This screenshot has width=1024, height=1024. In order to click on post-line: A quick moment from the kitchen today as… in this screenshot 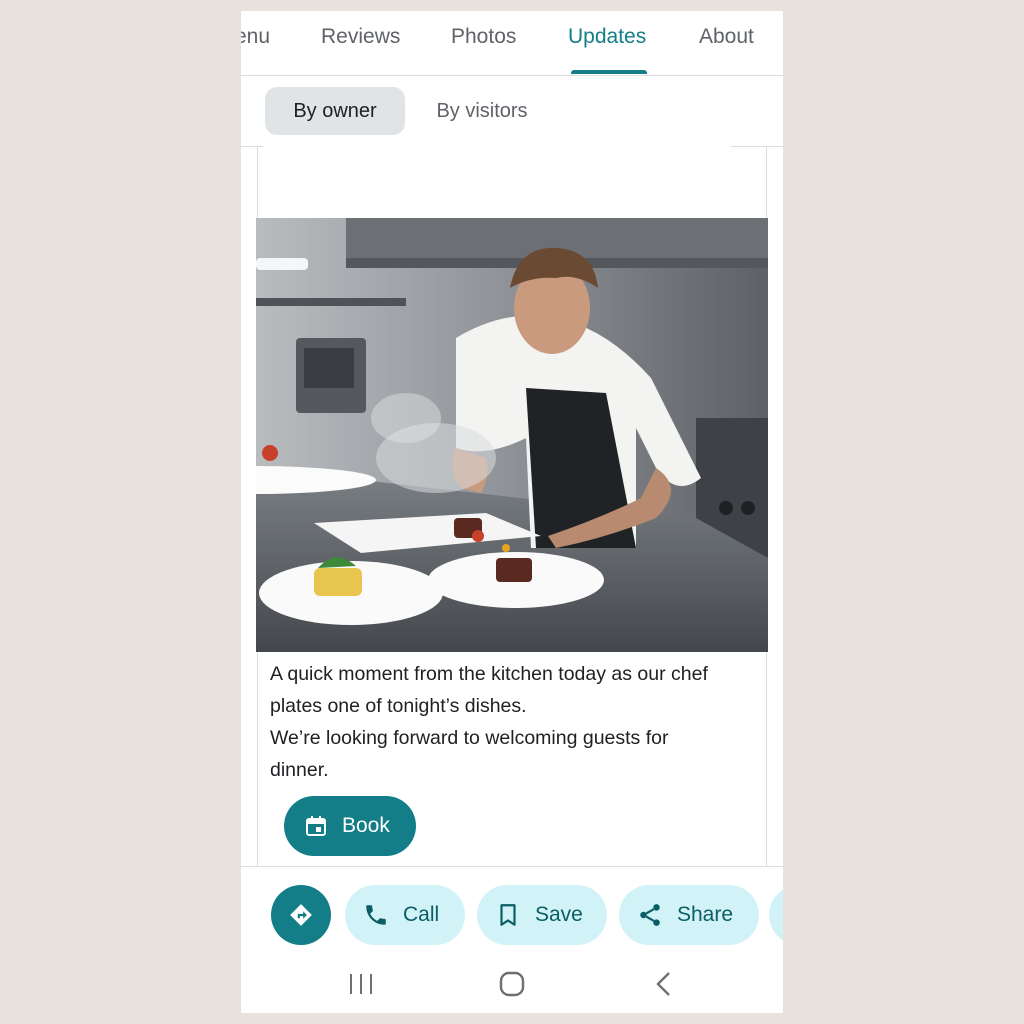, I will do `click(489, 674)`.